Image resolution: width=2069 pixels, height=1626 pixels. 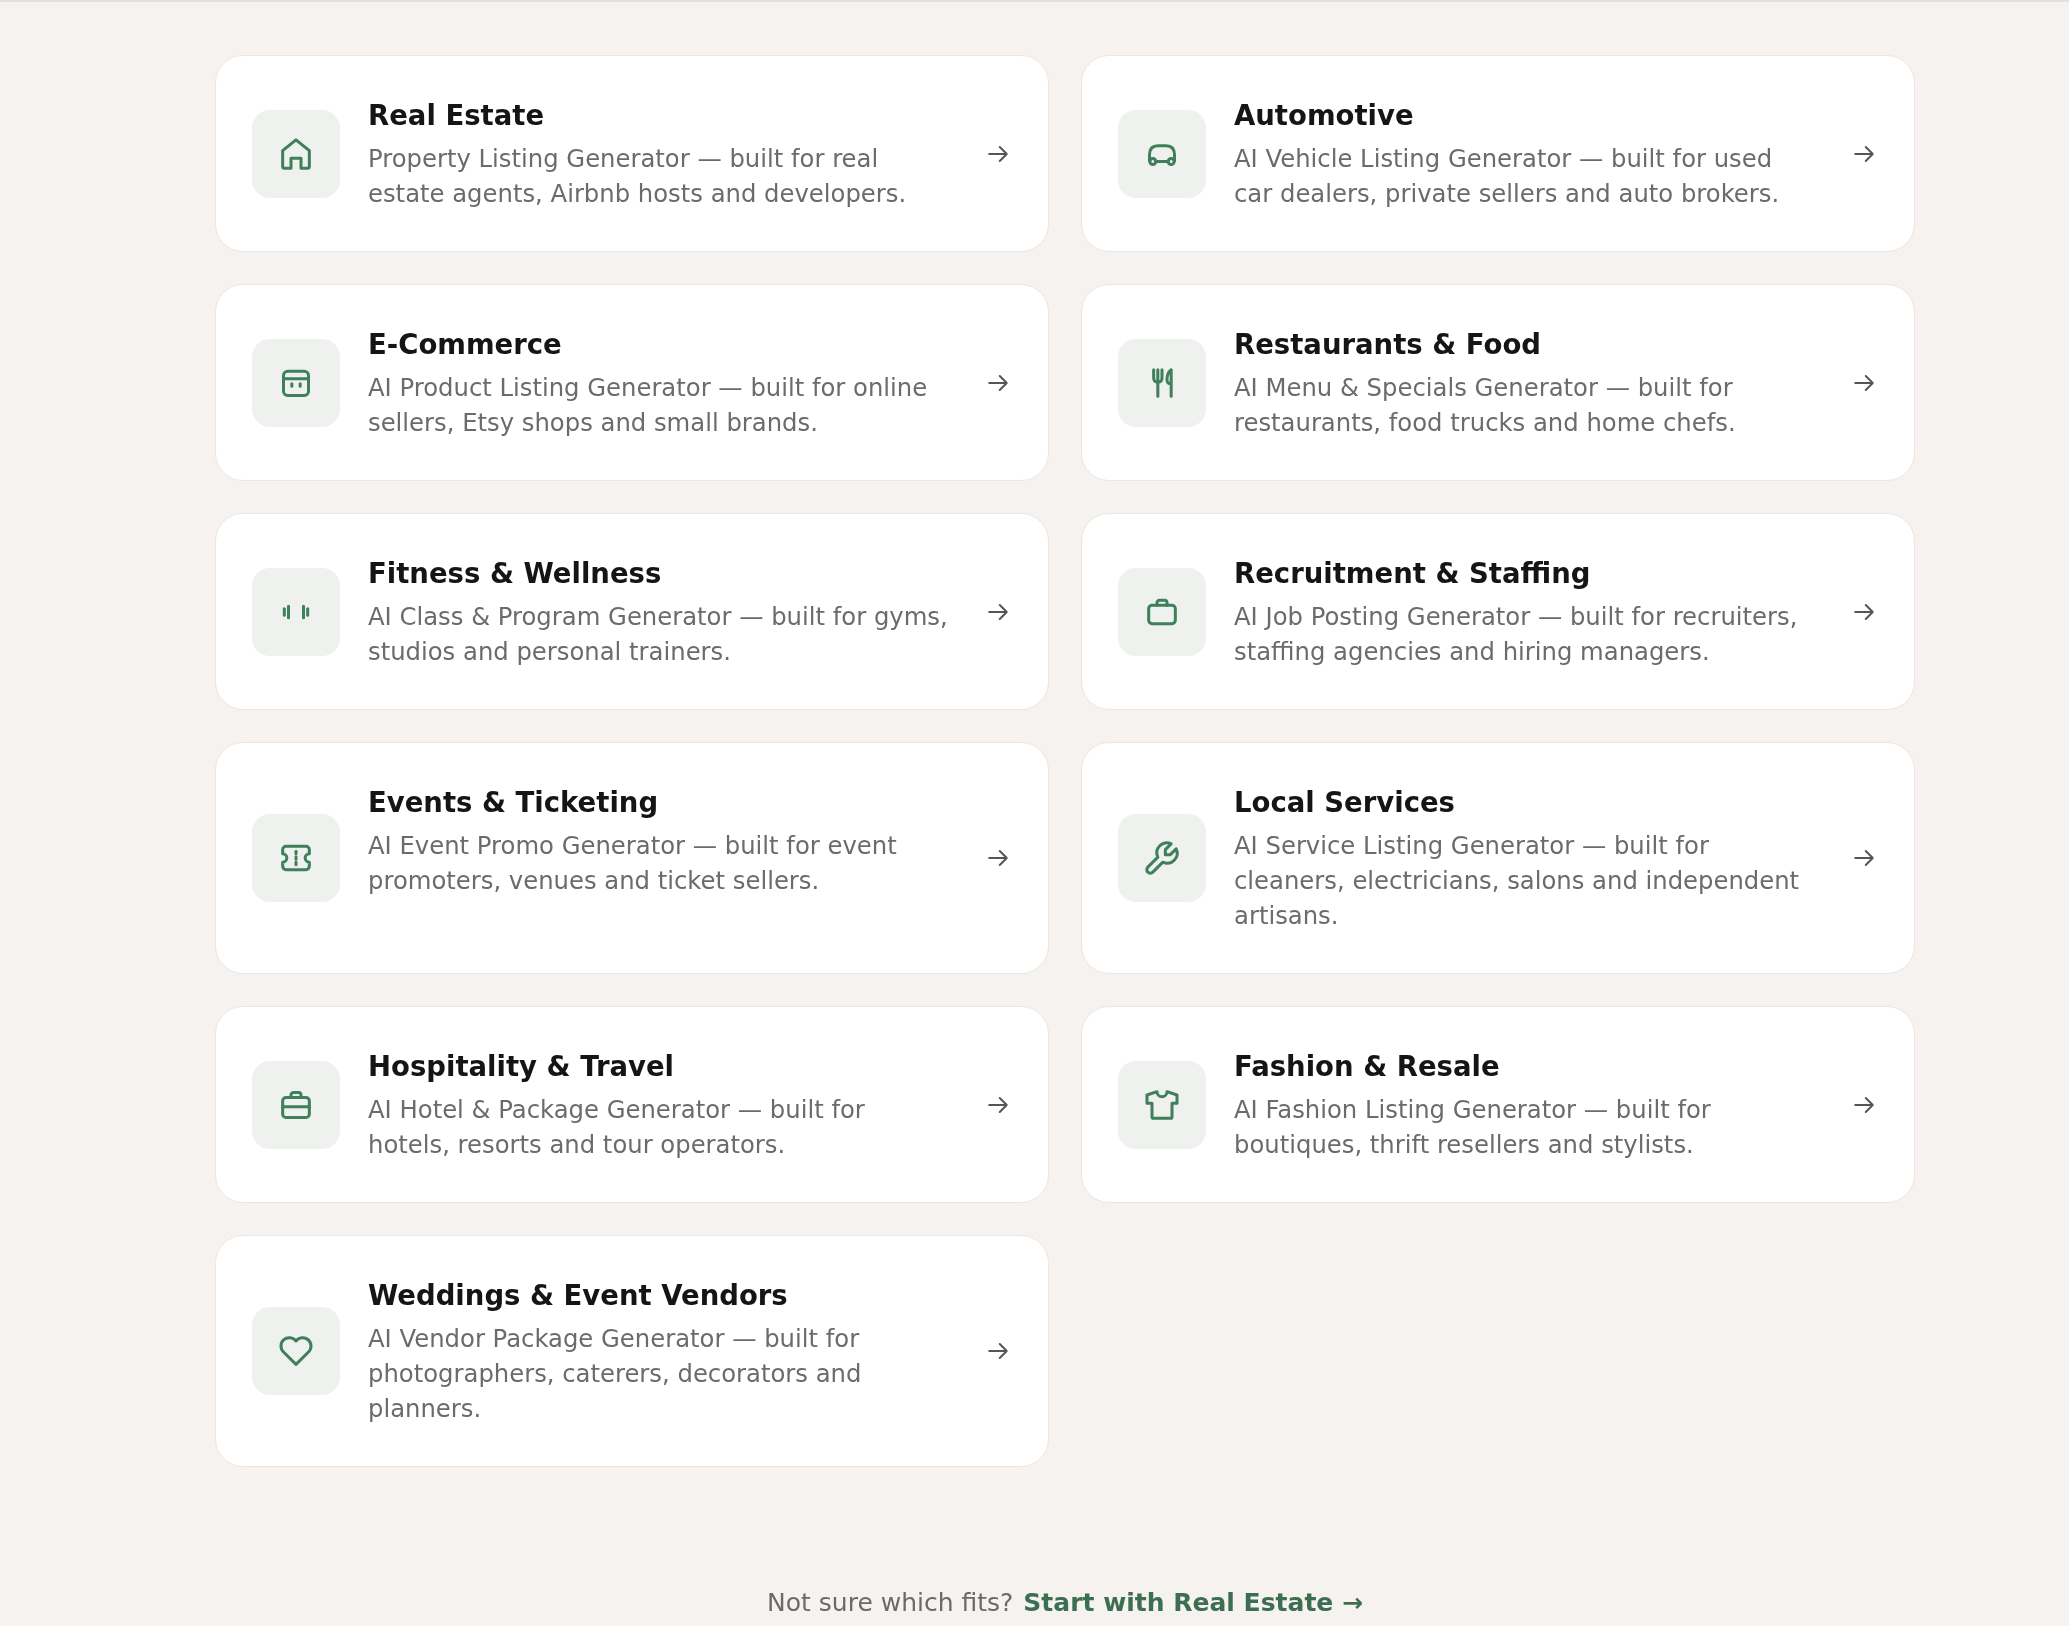 What do you see at coordinates (457, 115) in the screenshot?
I see `card-title: Real Estate` at bounding box center [457, 115].